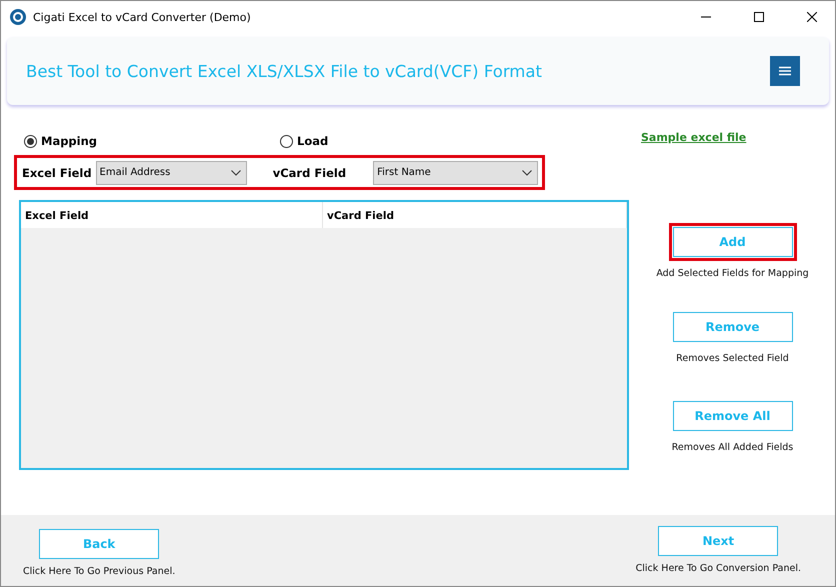  I want to click on button-hint: Add Selected Fields for Mapping, so click(732, 273).